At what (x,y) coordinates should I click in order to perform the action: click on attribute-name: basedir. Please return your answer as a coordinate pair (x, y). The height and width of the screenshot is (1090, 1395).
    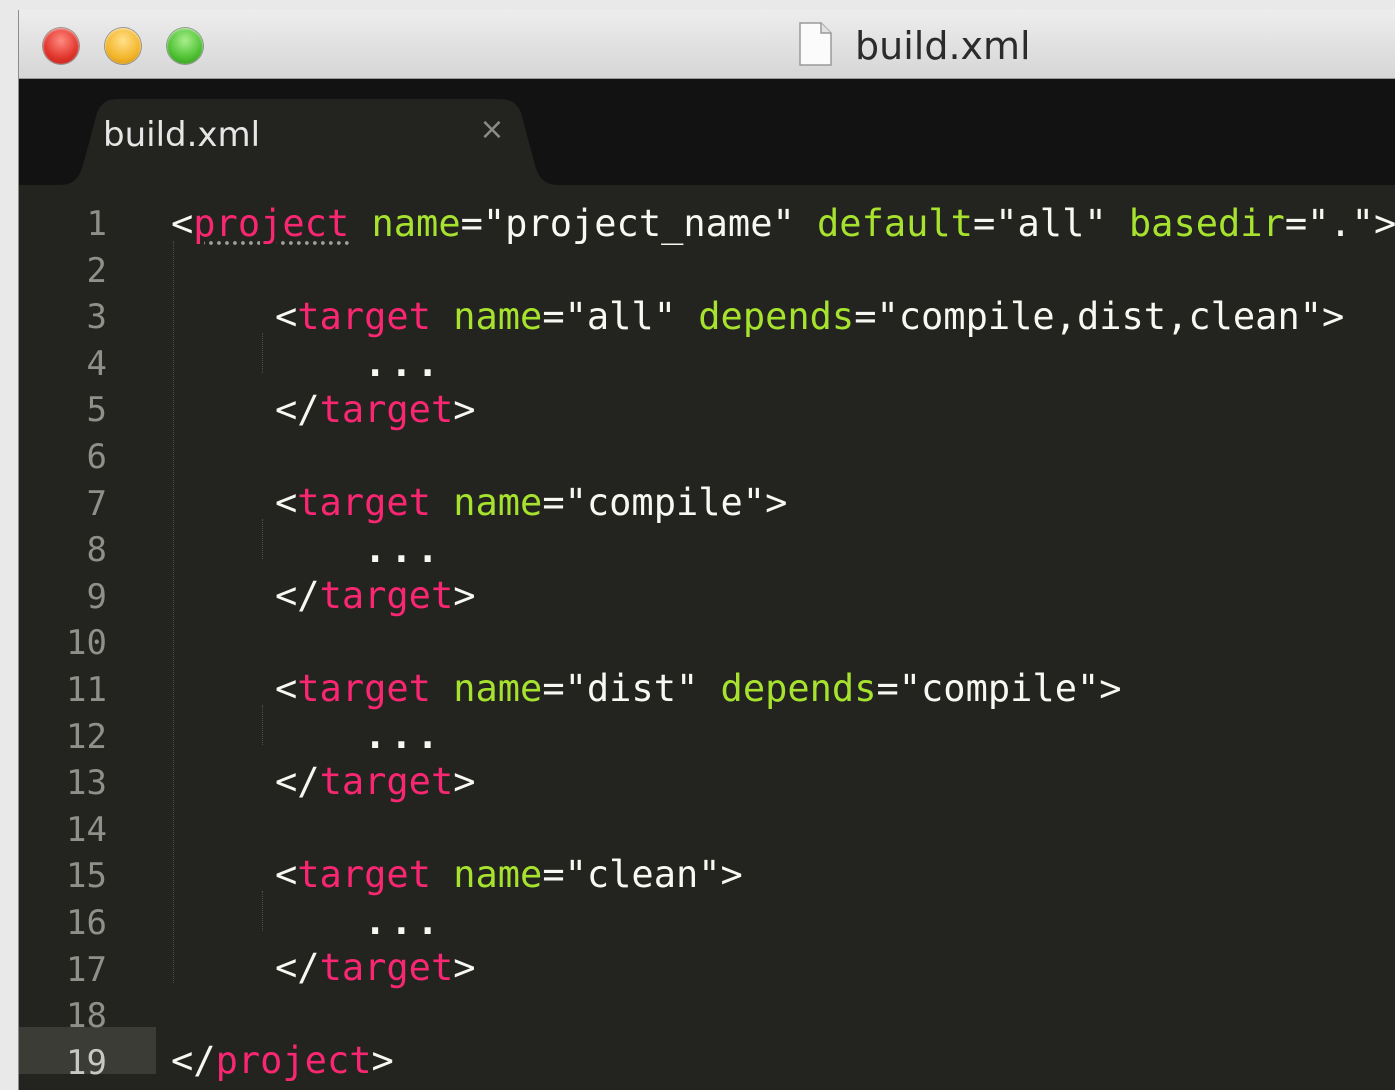
    Looking at the image, I should click on (1206, 223).